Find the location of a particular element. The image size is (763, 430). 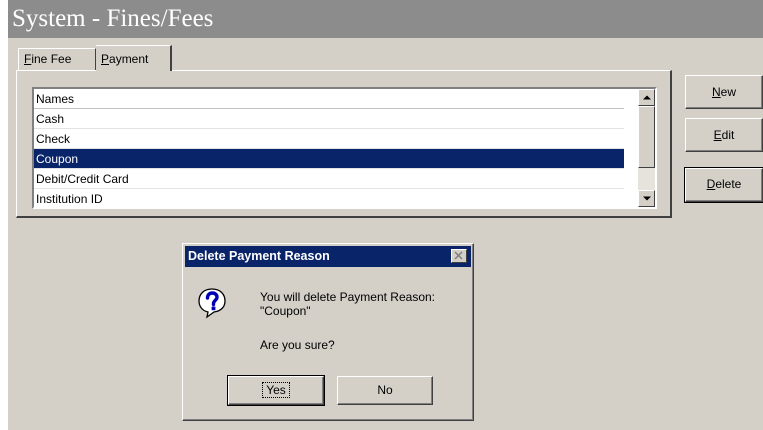

tab-fine-fee: Fine Fee is located at coordinates (57, 59).